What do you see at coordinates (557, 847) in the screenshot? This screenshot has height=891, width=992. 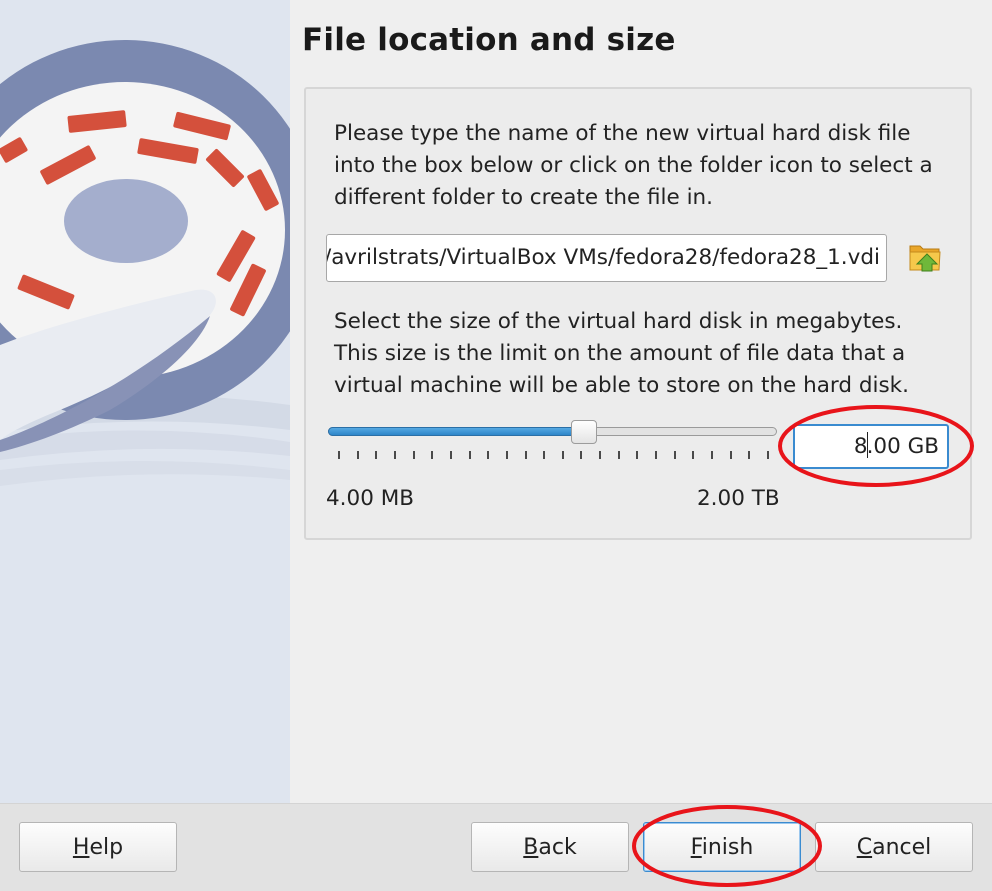 I see `back-label: ack` at bounding box center [557, 847].